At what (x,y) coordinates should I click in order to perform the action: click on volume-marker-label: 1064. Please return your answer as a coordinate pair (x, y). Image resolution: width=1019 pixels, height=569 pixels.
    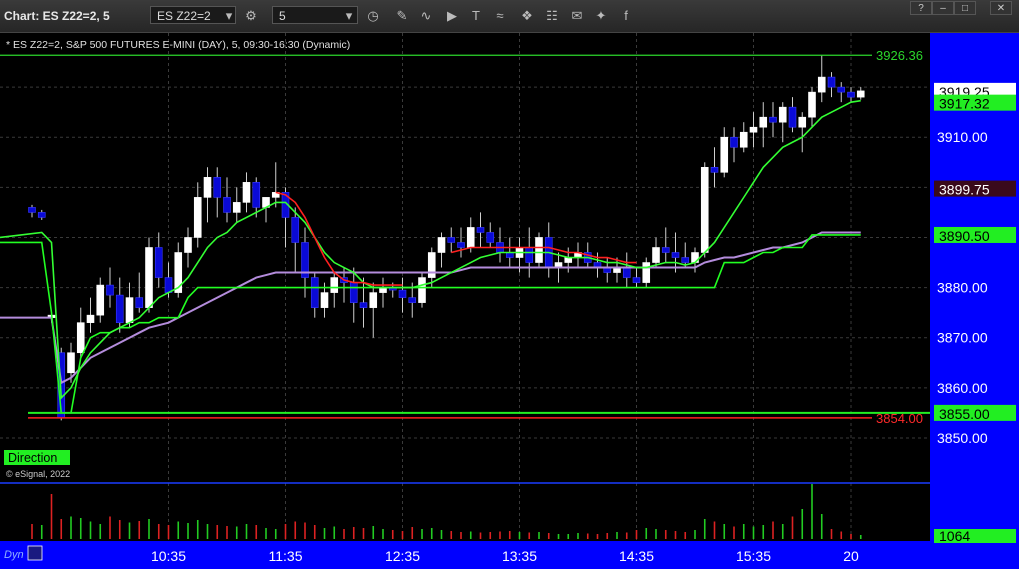
    Looking at the image, I should click on (954, 536).